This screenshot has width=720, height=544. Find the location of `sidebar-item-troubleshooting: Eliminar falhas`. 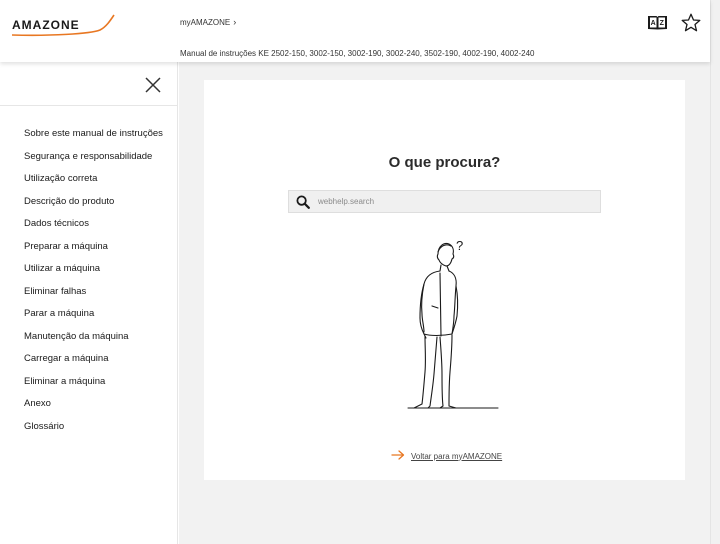

sidebar-item-troubleshooting: Eliminar falhas is located at coordinates (93, 297).